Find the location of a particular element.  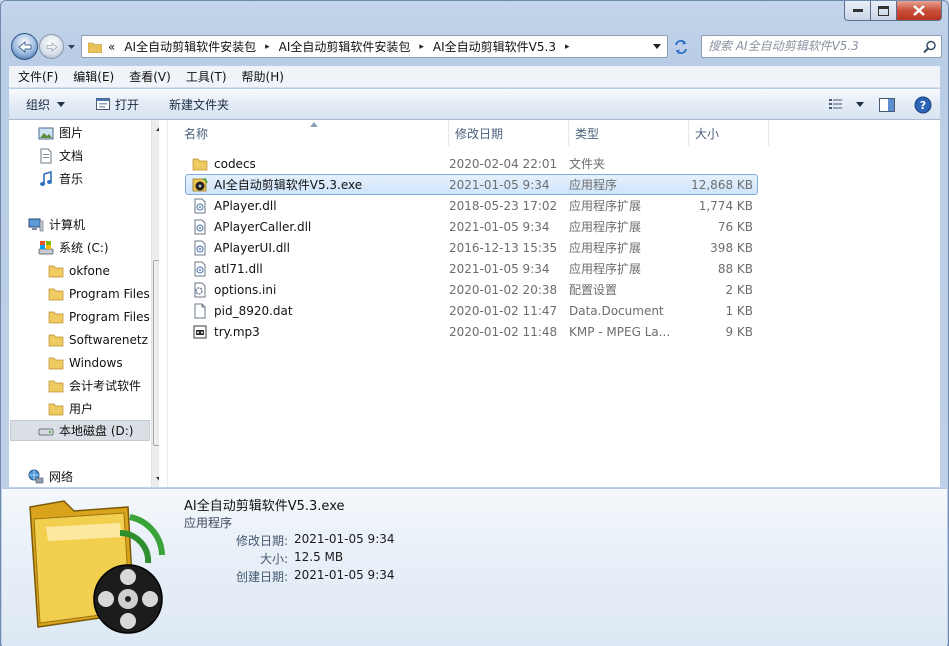

scroll-thumb is located at coordinates (156, 353).